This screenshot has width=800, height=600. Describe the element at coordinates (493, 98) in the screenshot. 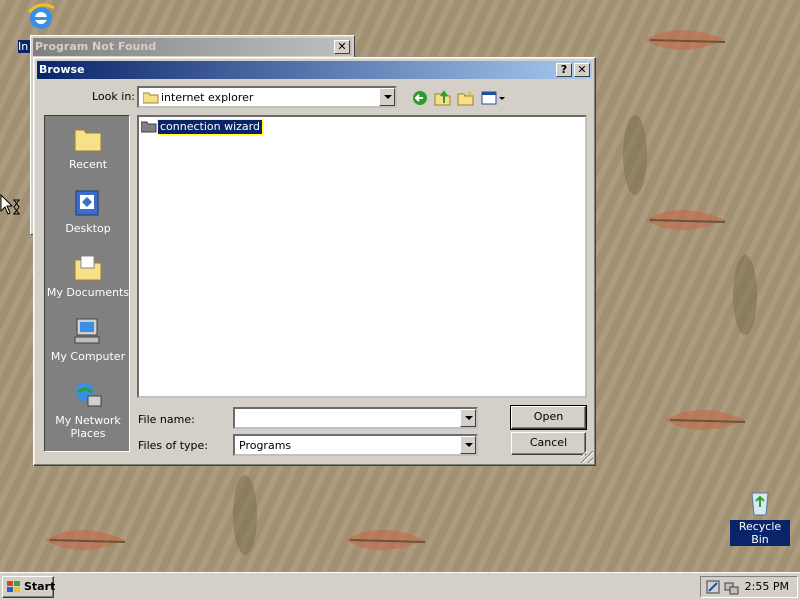

I see `view-menu-icon` at that location.